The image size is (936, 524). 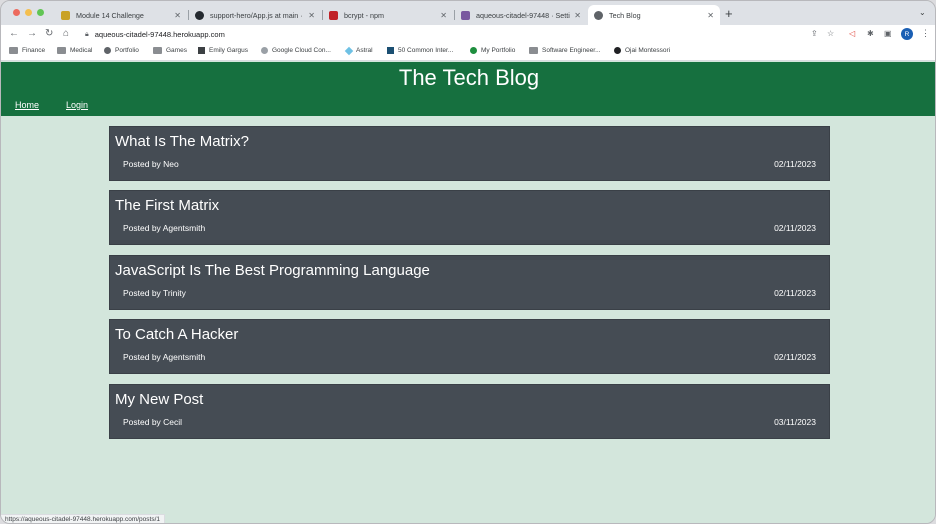 What do you see at coordinates (922, 12) in the screenshot?
I see `chevron-down-icon: ⌄` at bounding box center [922, 12].